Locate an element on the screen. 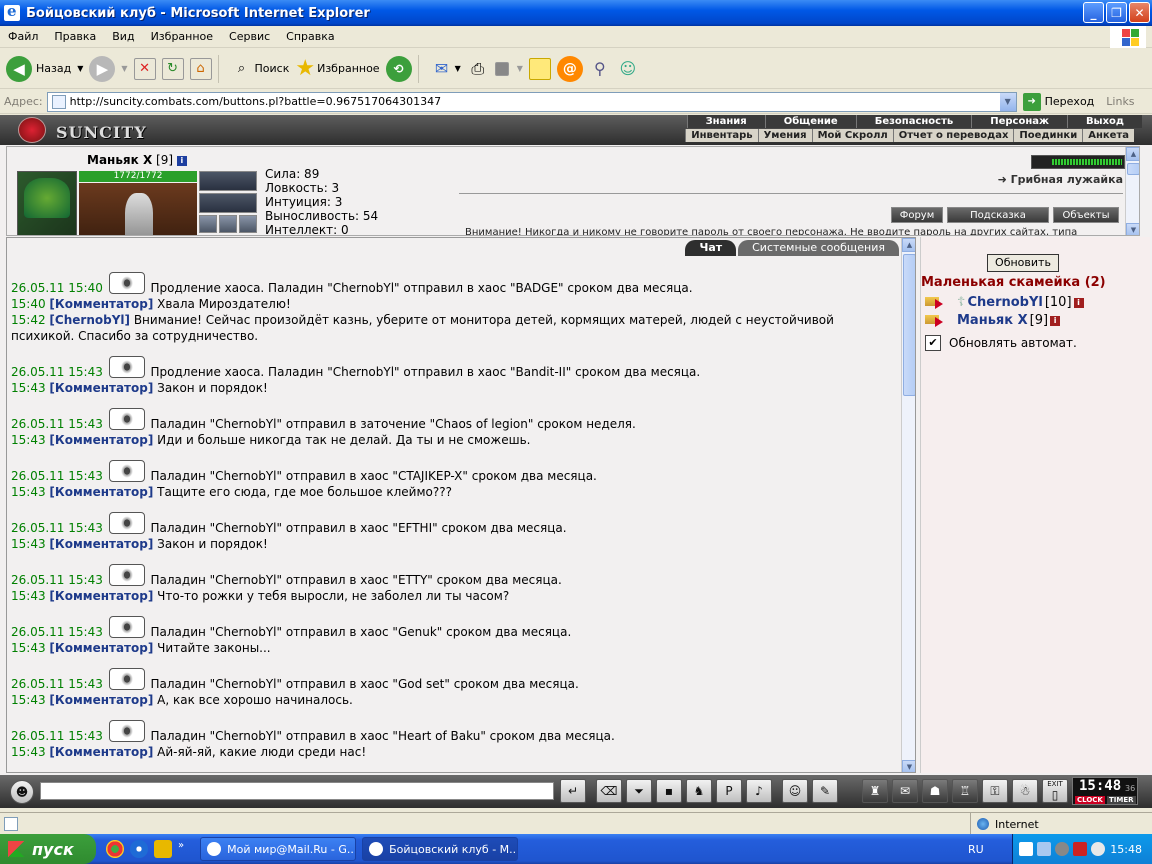 This screenshot has height=864, width=1152. links-toolbar: Links is located at coordinates (1120, 101).